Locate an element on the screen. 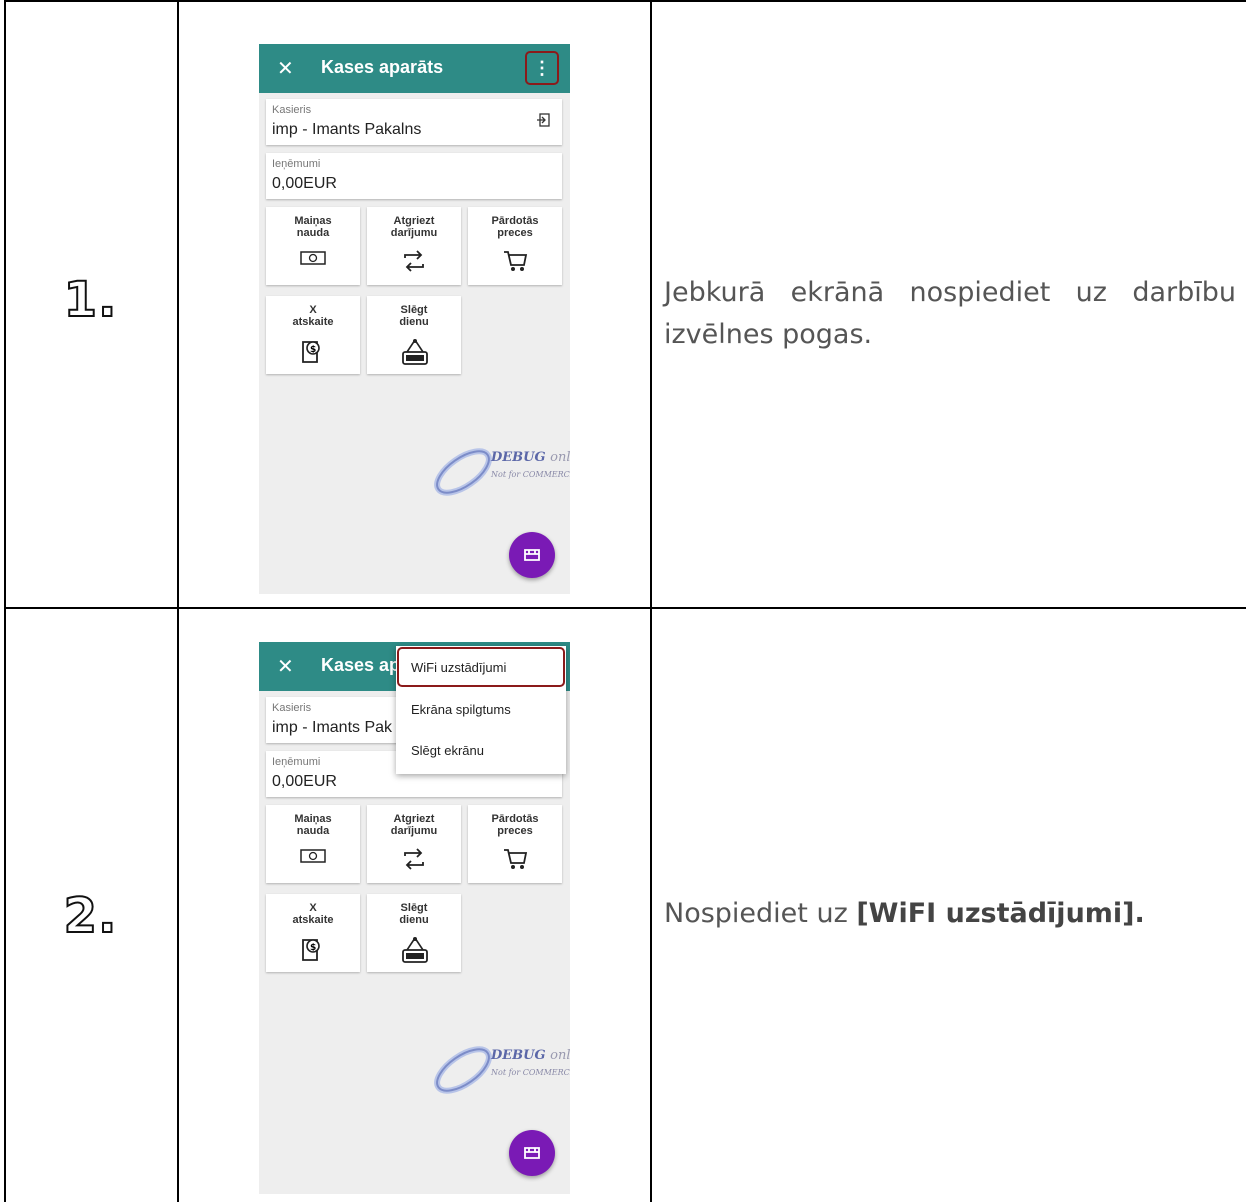 This screenshot has height=1202, width=1246. more-vert-icon: ⋮ is located at coordinates (542, 68).